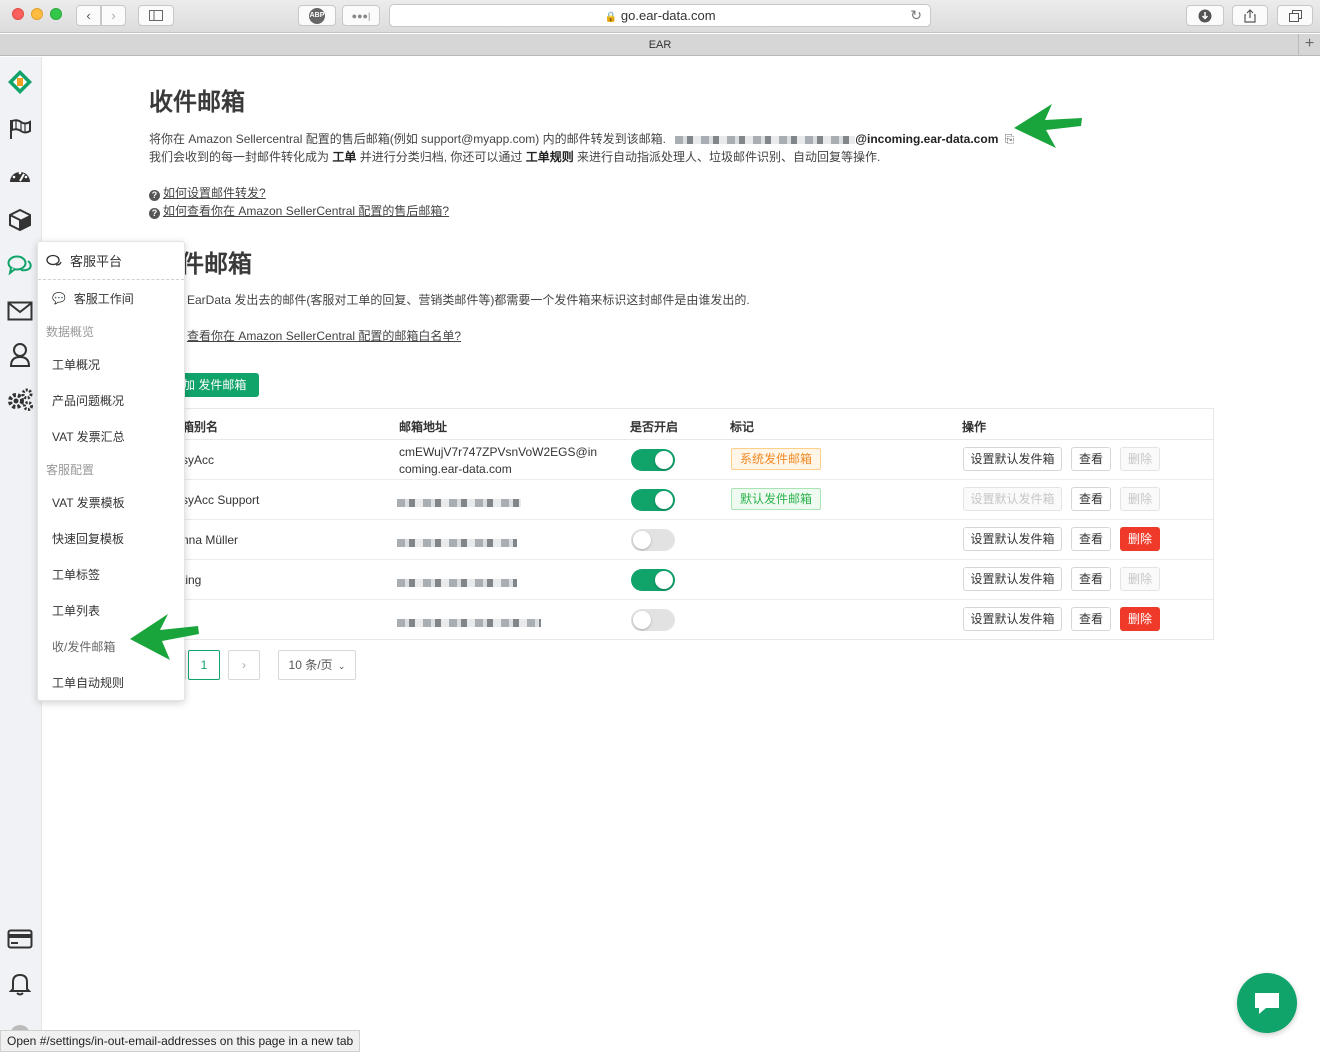  I want to click on next-page-button: ›, so click(244, 665).